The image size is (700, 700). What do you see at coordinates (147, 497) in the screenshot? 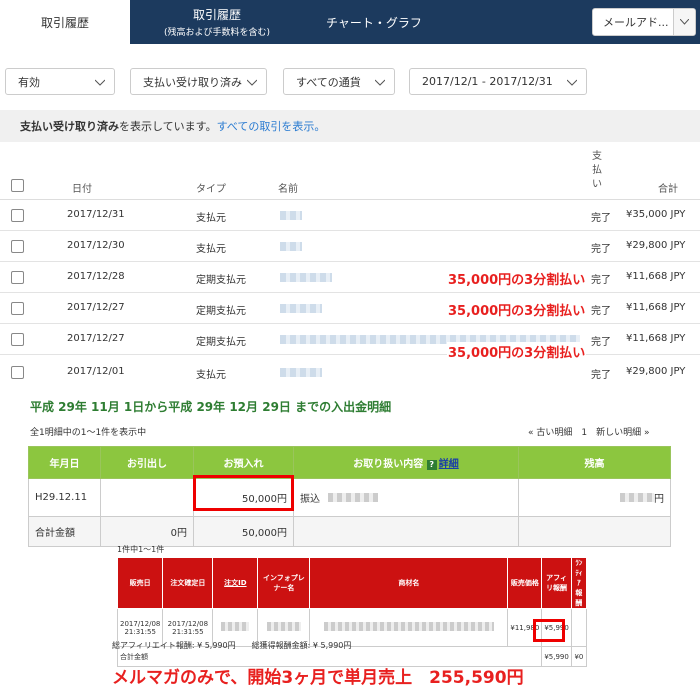
I see `bank-row-withdraw` at bounding box center [147, 497].